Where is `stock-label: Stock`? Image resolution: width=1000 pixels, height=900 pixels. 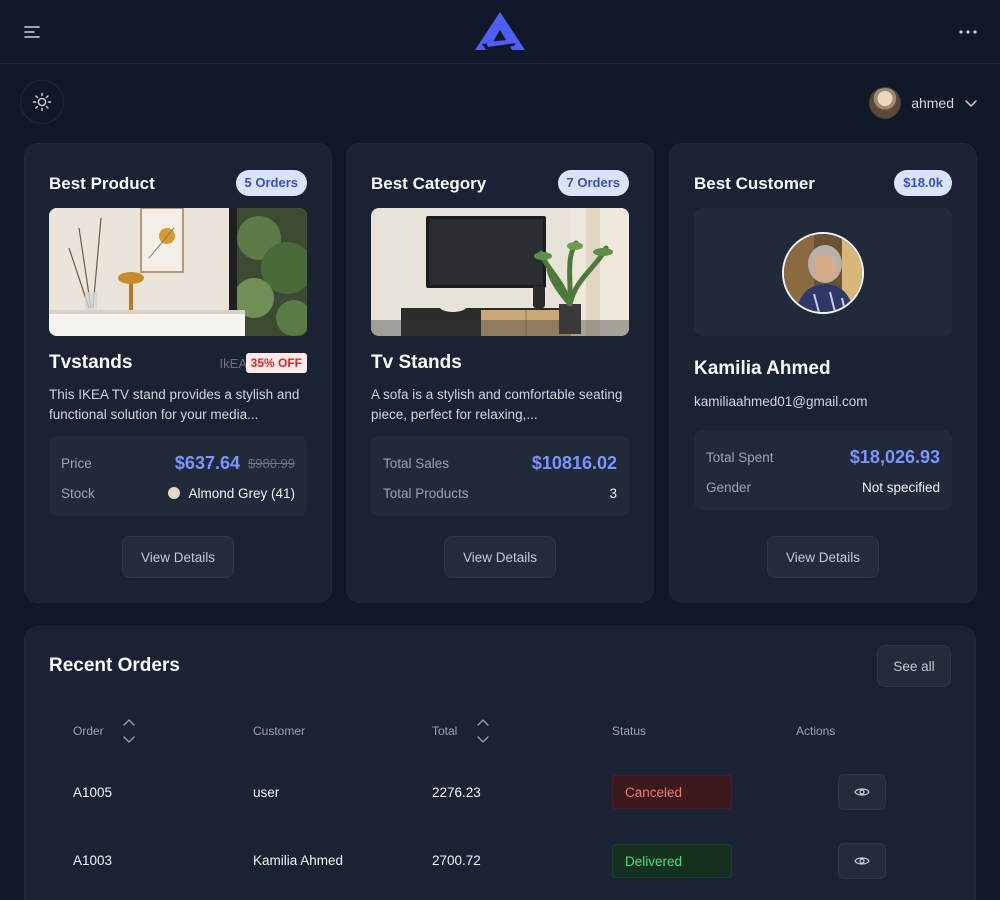 stock-label: Stock is located at coordinates (78, 493).